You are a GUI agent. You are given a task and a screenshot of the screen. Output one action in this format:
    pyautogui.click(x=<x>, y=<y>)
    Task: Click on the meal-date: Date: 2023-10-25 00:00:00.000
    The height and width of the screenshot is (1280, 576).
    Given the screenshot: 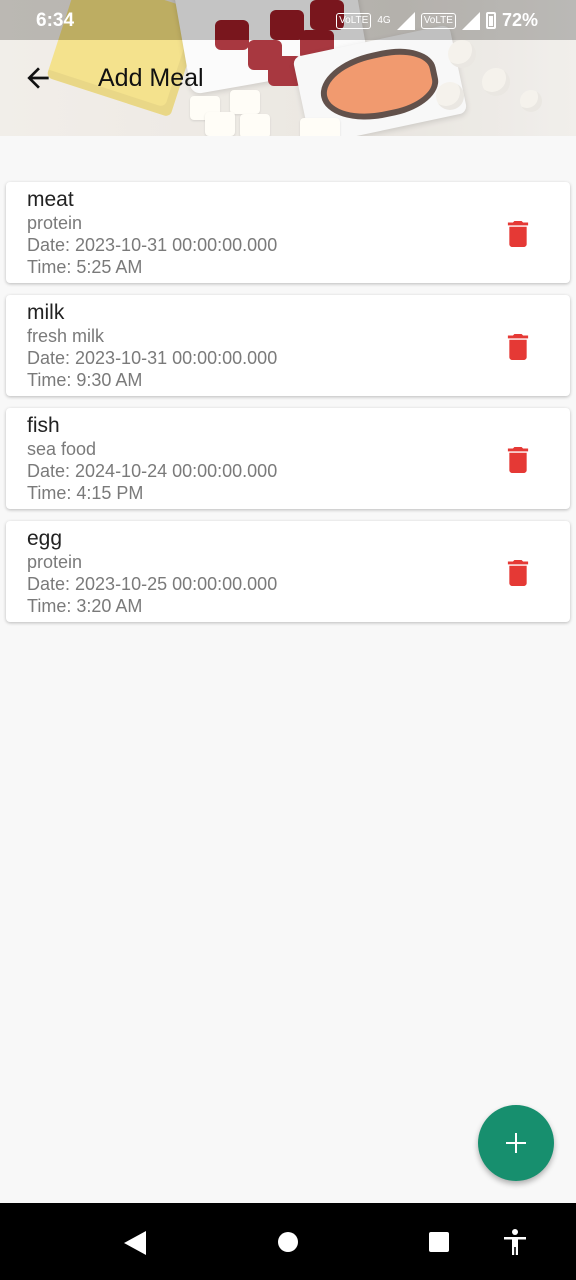 What is the action you would take?
    pyautogui.click(x=152, y=584)
    